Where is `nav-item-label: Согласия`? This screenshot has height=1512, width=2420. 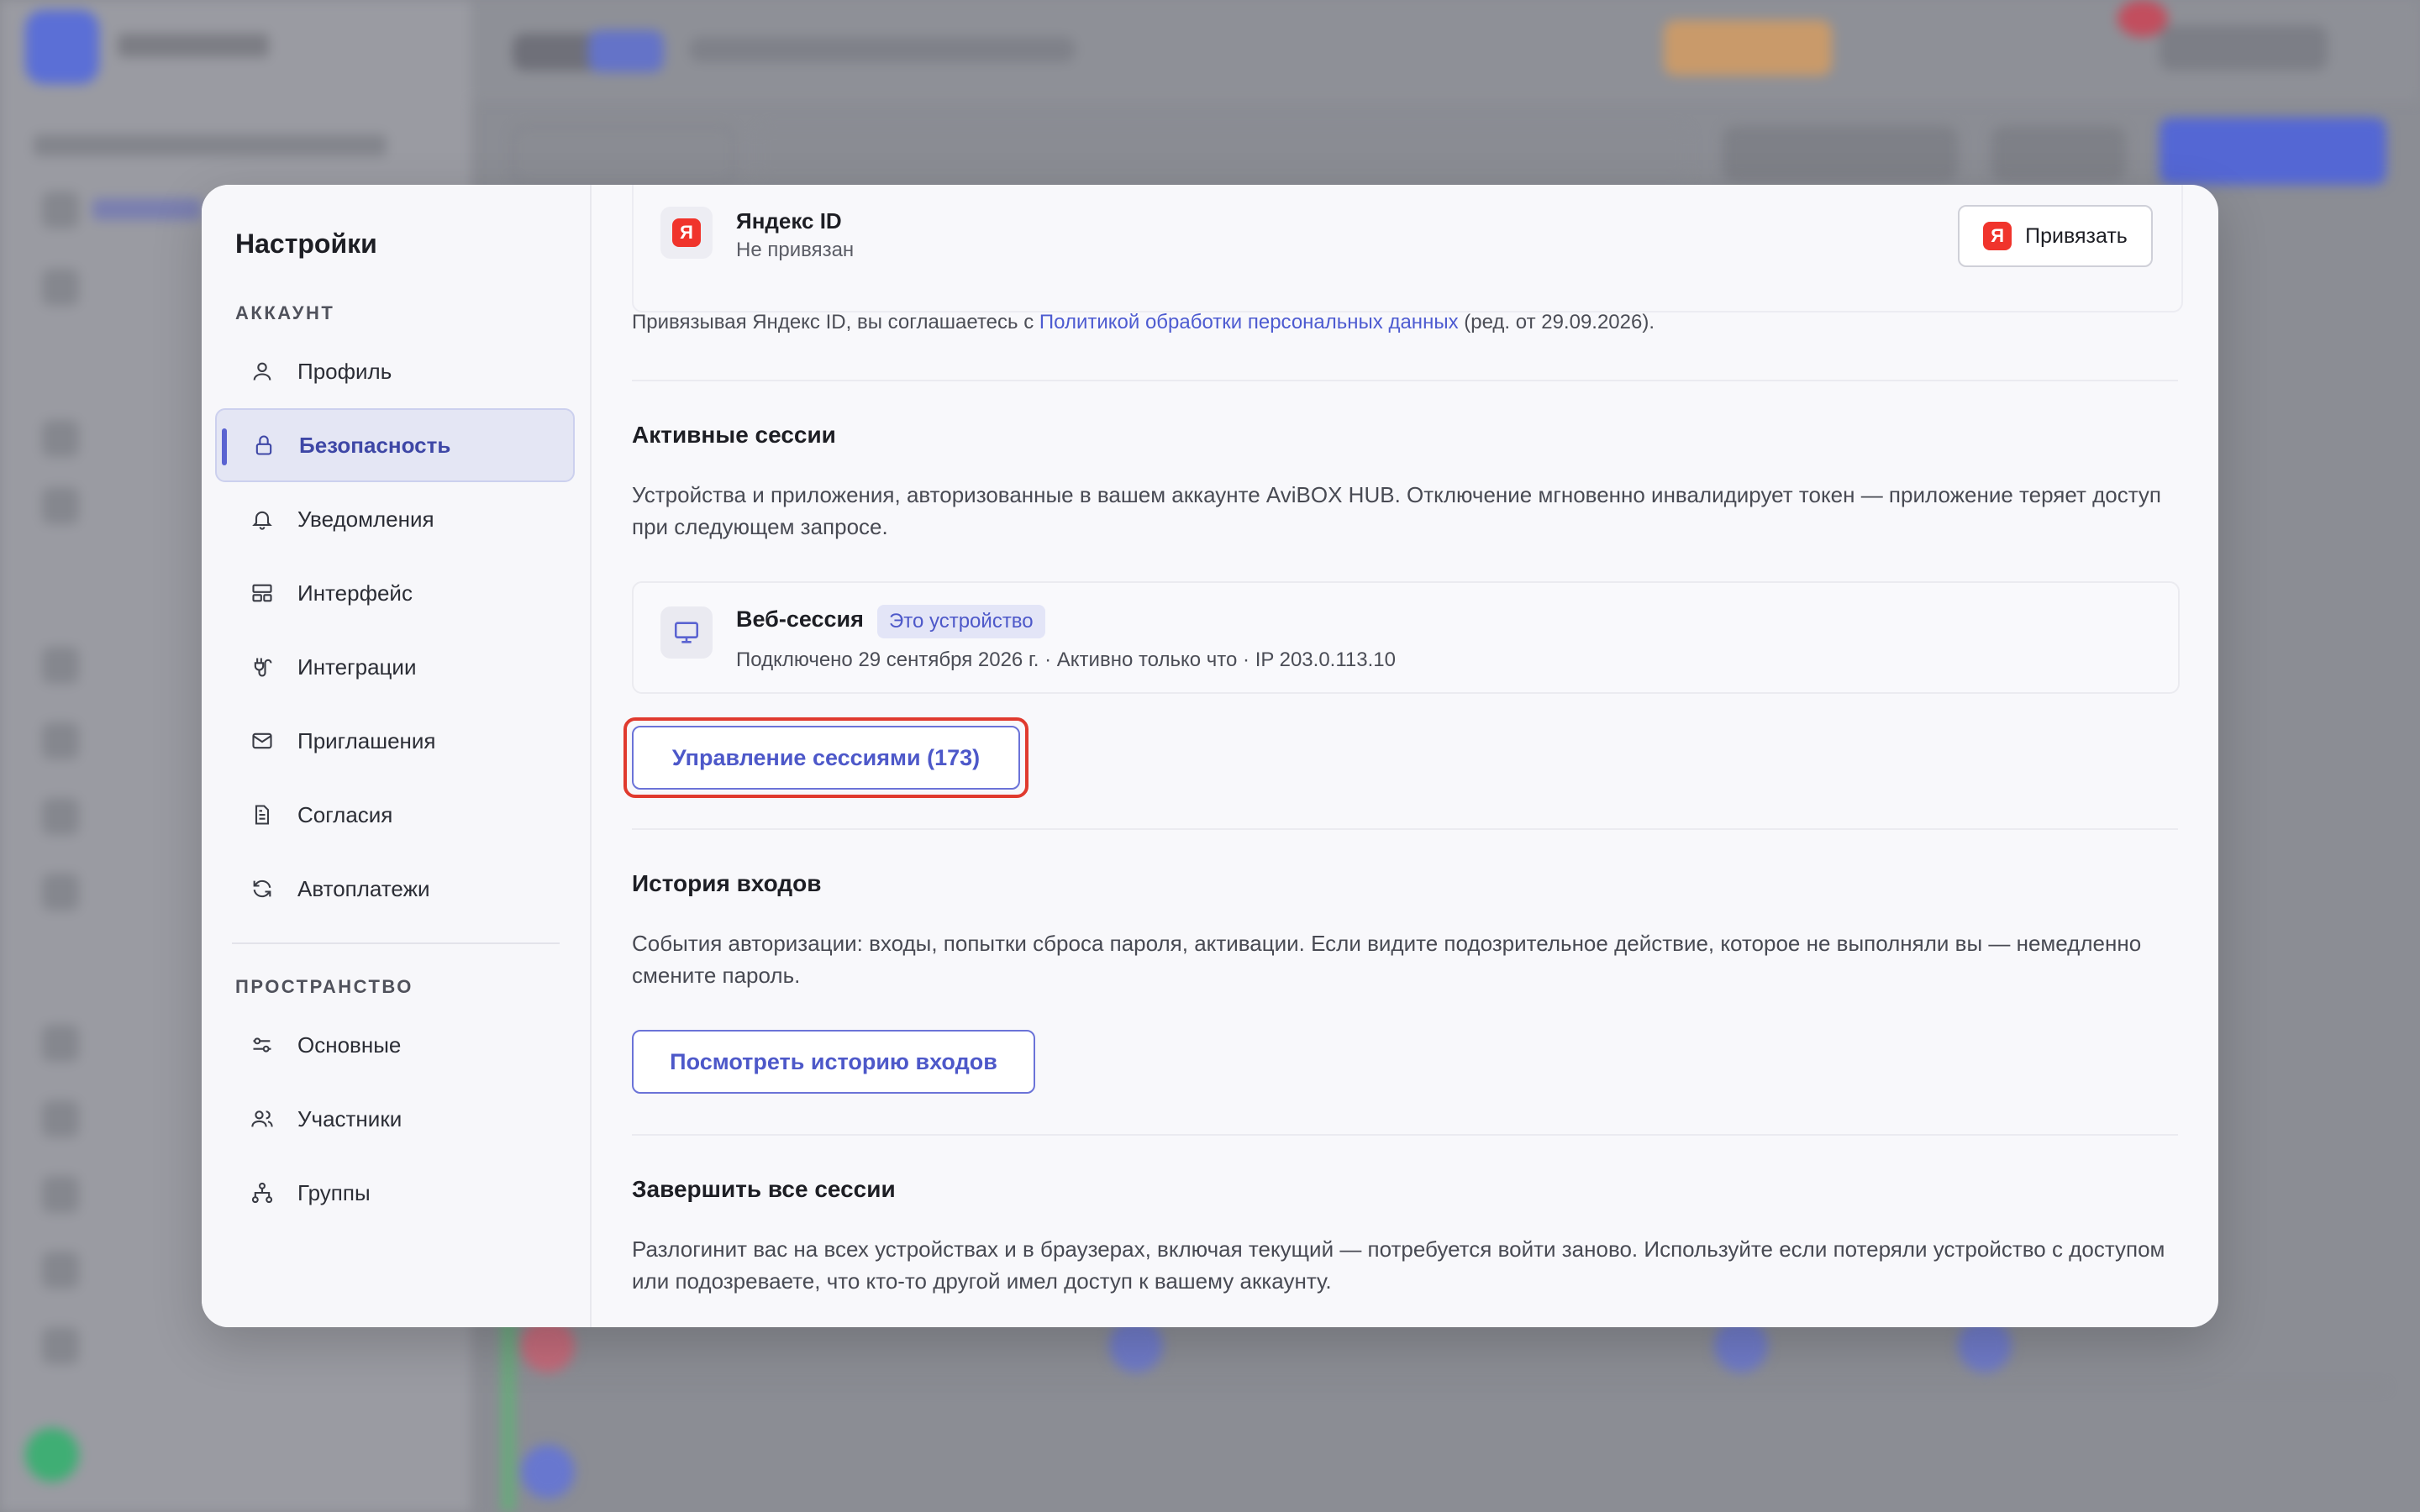
nav-item-label: Согласия is located at coordinates (345, 814).